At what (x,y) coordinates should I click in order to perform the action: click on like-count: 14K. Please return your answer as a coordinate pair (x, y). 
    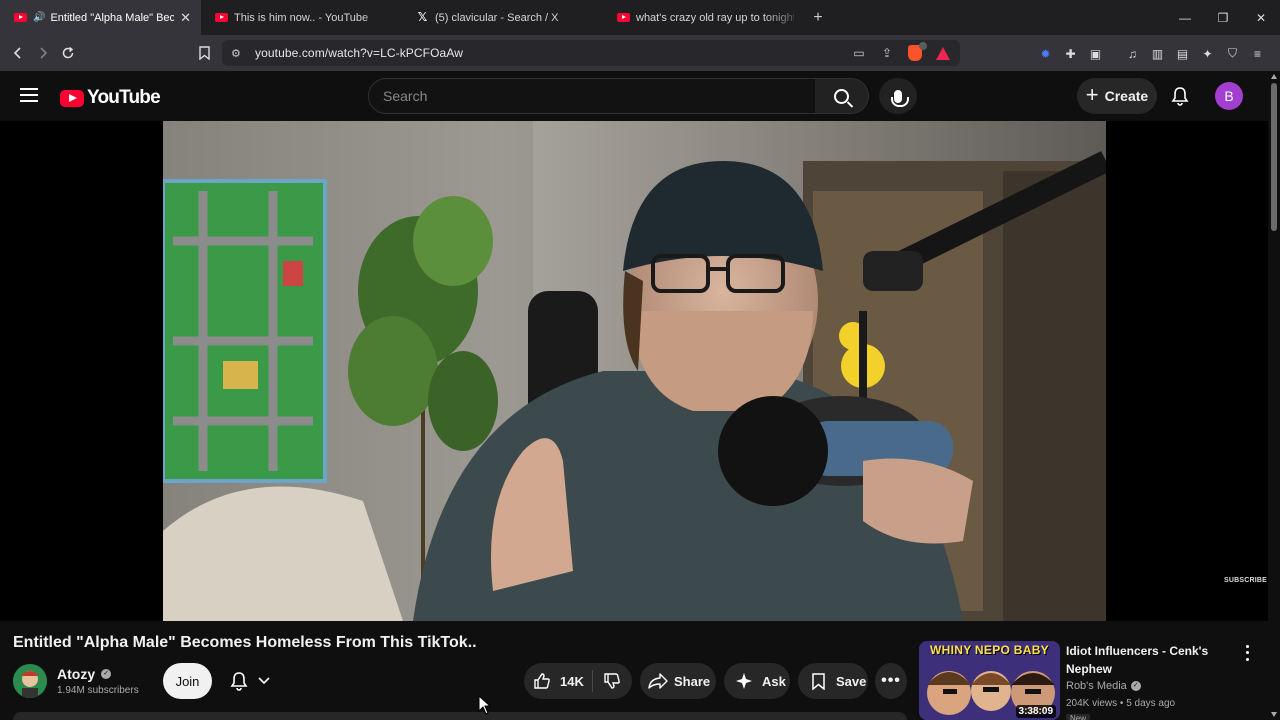
    Looking at the image, I should click on (572, 681).